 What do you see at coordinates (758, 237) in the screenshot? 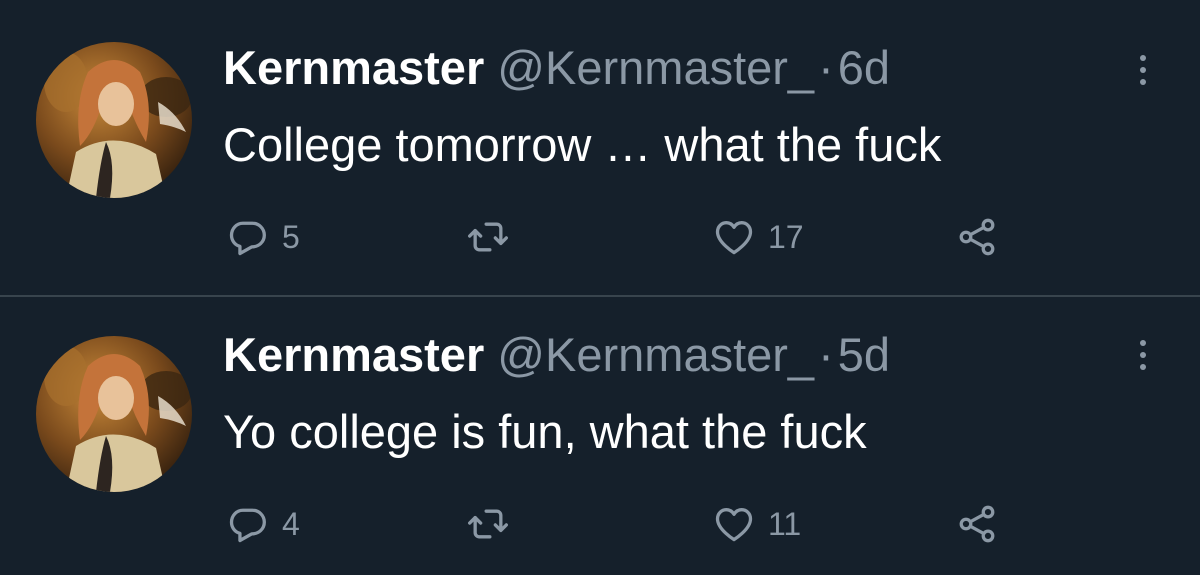
I see `like-button: 17` at bounding box center [758, 237].